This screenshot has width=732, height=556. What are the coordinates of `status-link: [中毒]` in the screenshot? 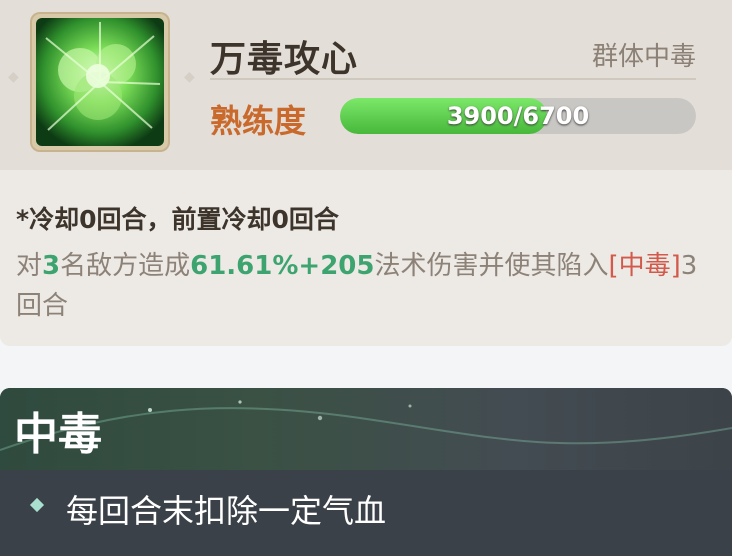 It's located at (645, 266).